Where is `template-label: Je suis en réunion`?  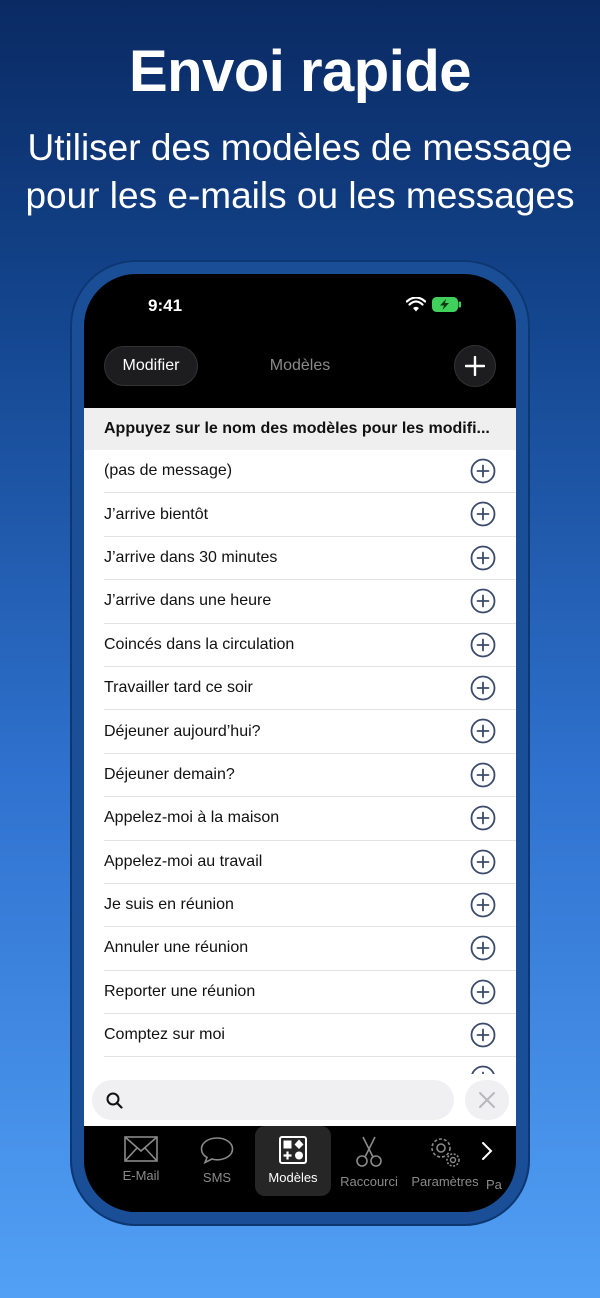
template-label: Je suis en réunion is located at coordinates (169, 905).